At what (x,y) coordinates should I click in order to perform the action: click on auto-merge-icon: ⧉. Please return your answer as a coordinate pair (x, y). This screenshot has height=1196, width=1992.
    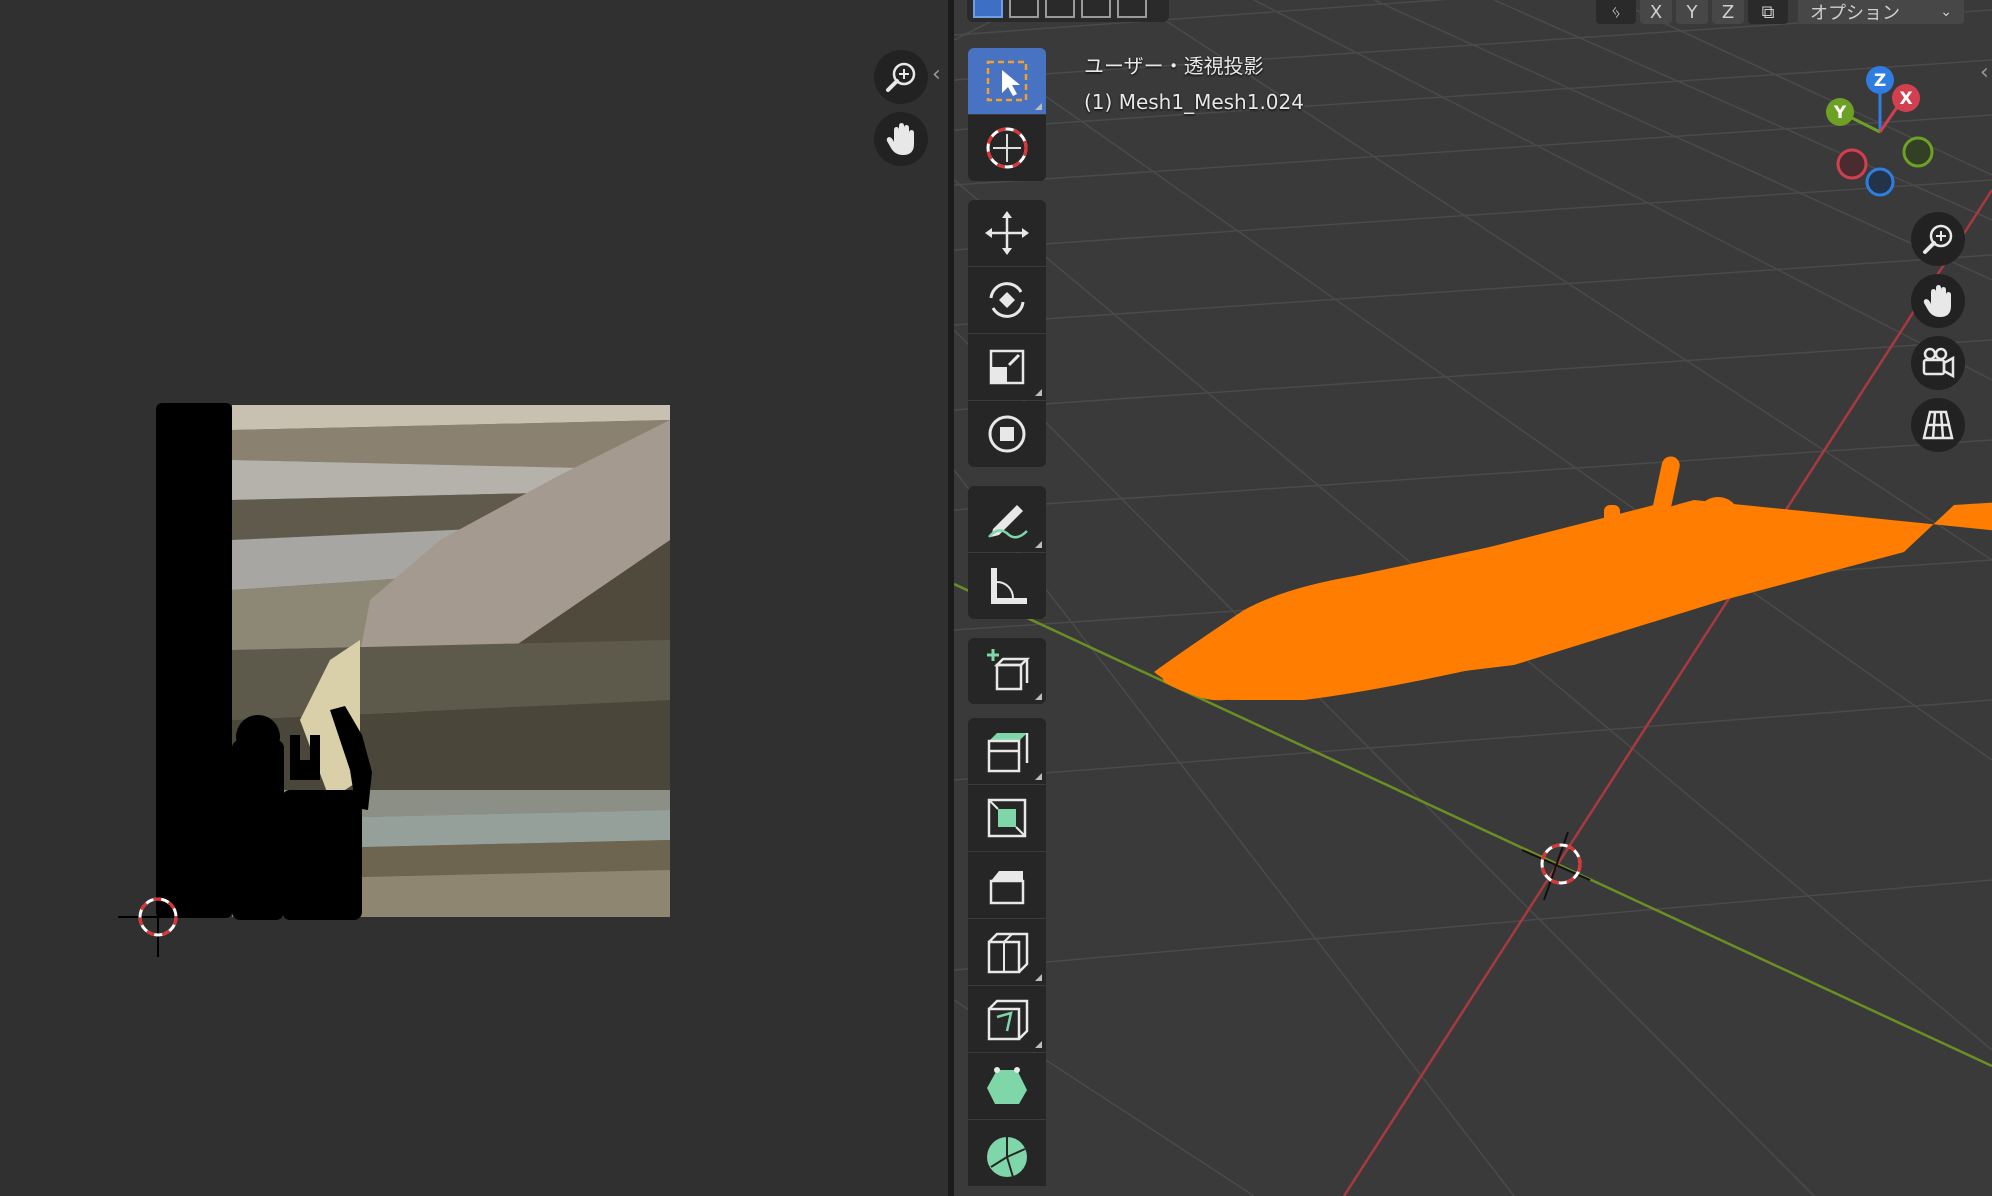
    Looking at the image, I should click on (1768, 12).